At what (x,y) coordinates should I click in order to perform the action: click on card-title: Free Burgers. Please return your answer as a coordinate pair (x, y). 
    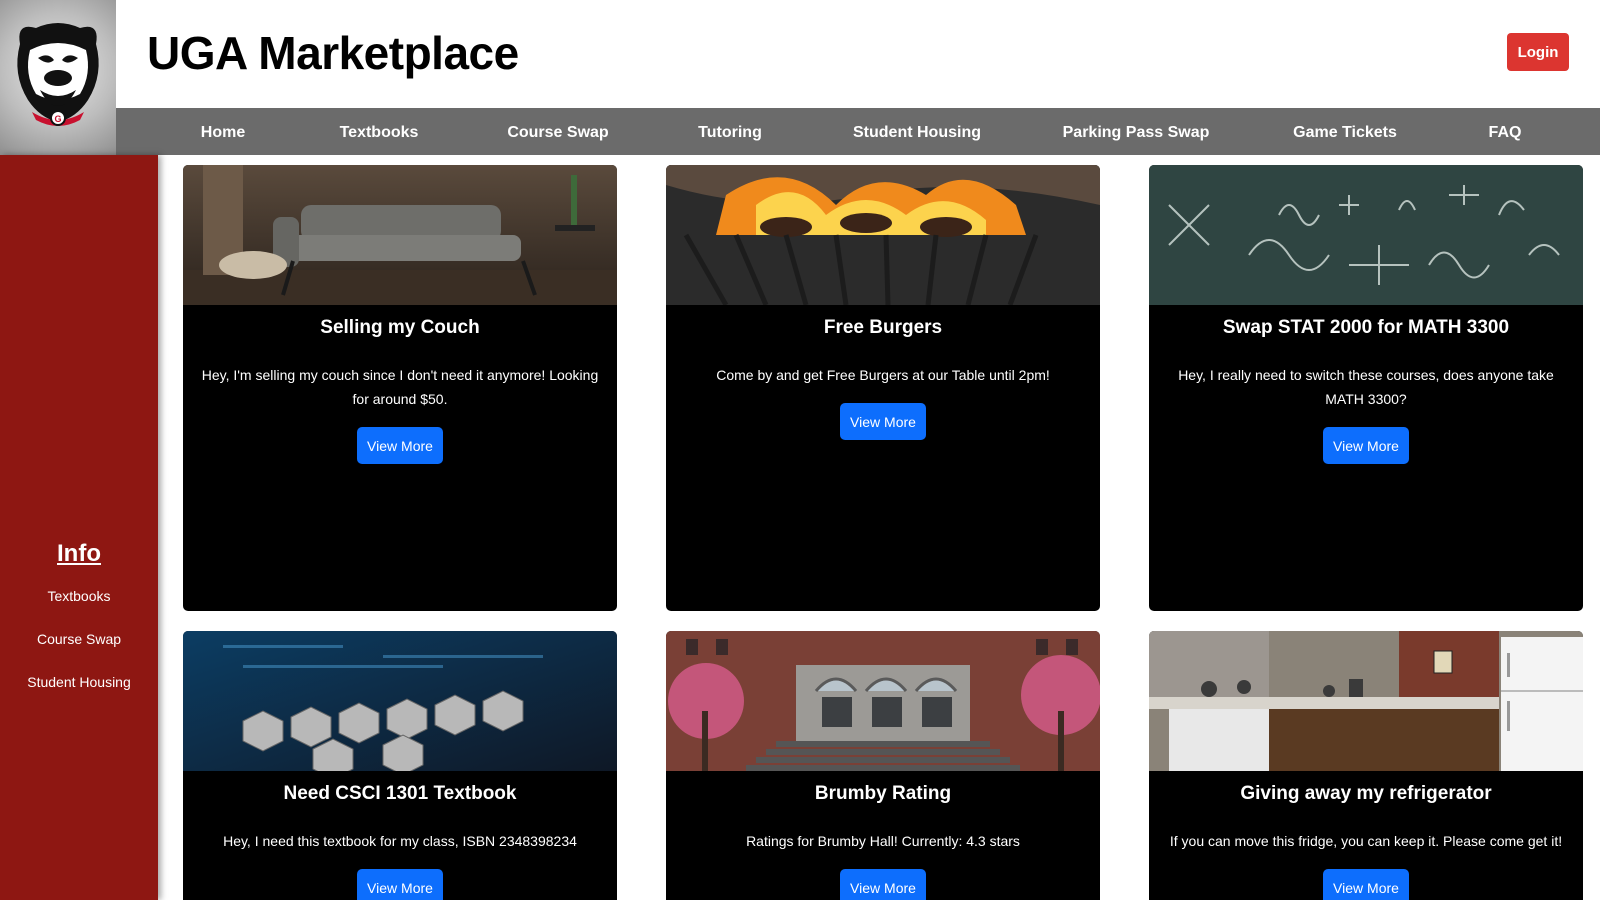
    Looking at the image, I should click on (883, 327).